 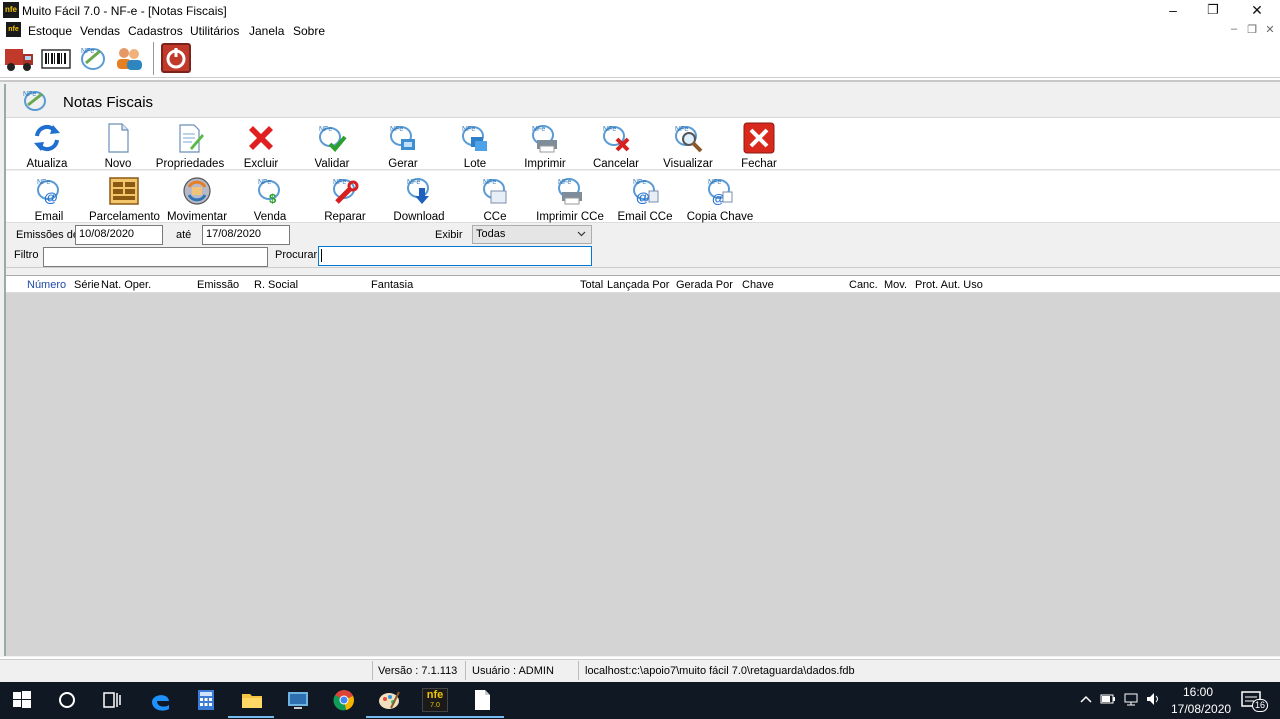 I want to click on clock-date: 17/08/2020, so click(x=1201, y=709).